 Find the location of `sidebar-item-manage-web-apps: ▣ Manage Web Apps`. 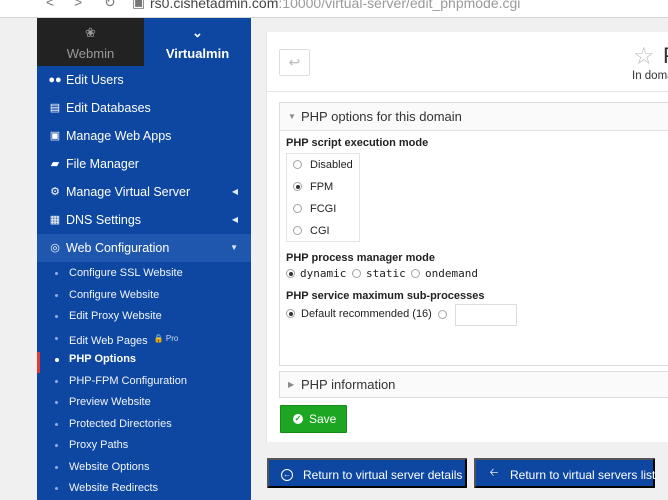

sidebar-item-manage-web-apps: ▣ Manage Web Apps is located at coordinates (144, 136).